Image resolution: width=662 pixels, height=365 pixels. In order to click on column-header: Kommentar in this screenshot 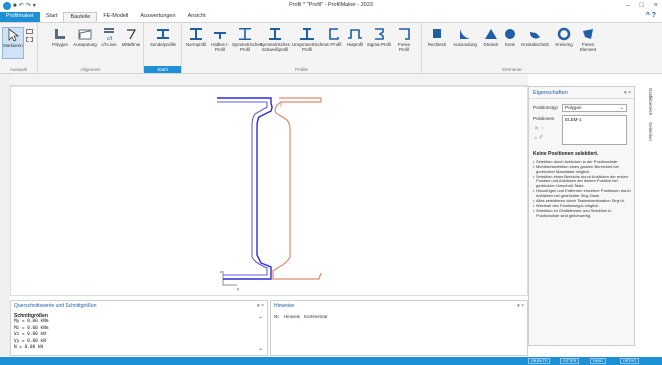, I will do `click(316, 316)`.